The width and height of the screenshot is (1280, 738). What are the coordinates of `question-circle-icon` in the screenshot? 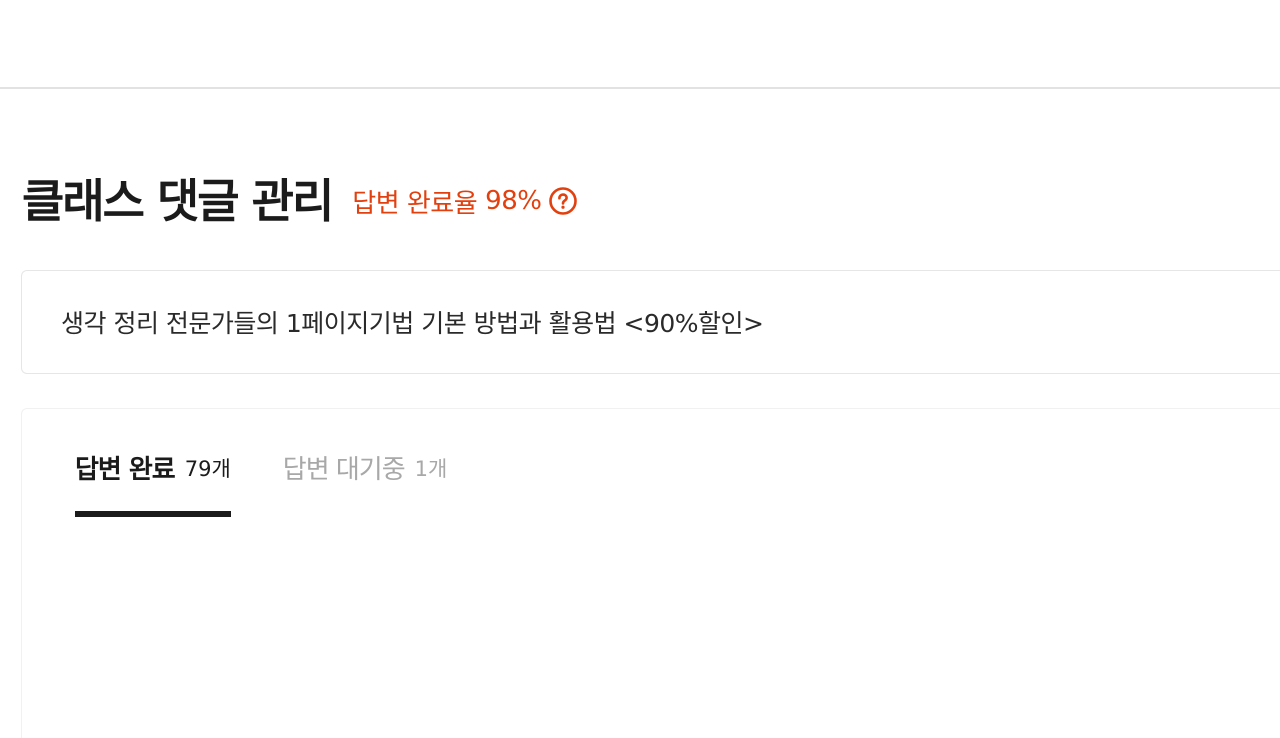 It's located at (563, 201).